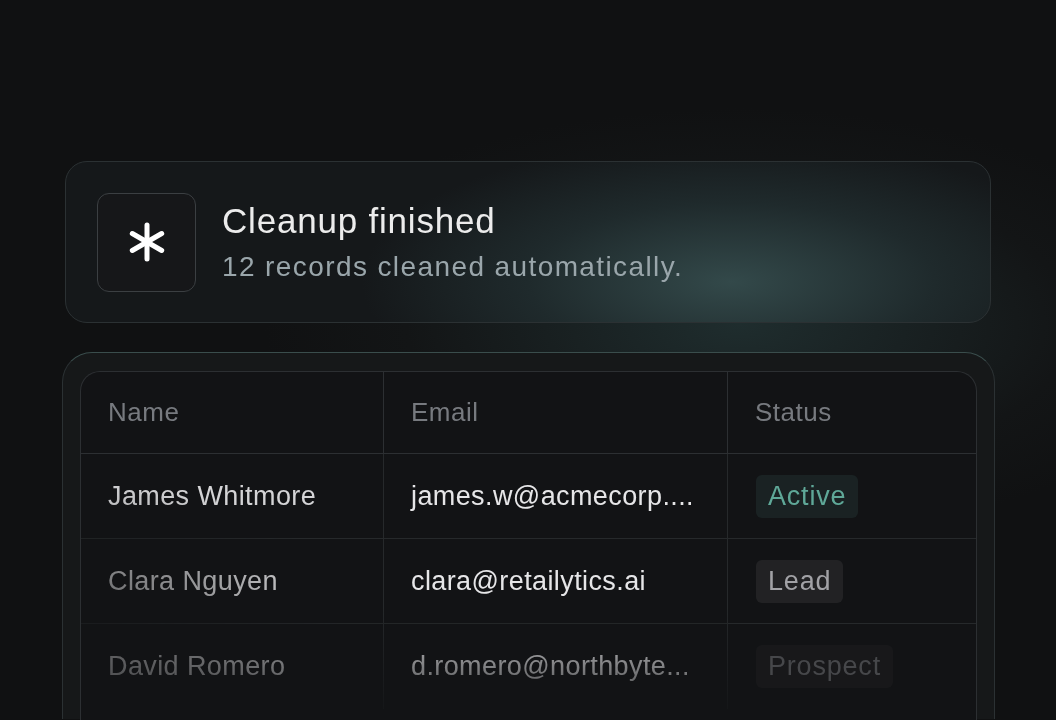  Describe the element at coordinates (793, 412) in the screenshot. I see `column-header: Status` at that location.